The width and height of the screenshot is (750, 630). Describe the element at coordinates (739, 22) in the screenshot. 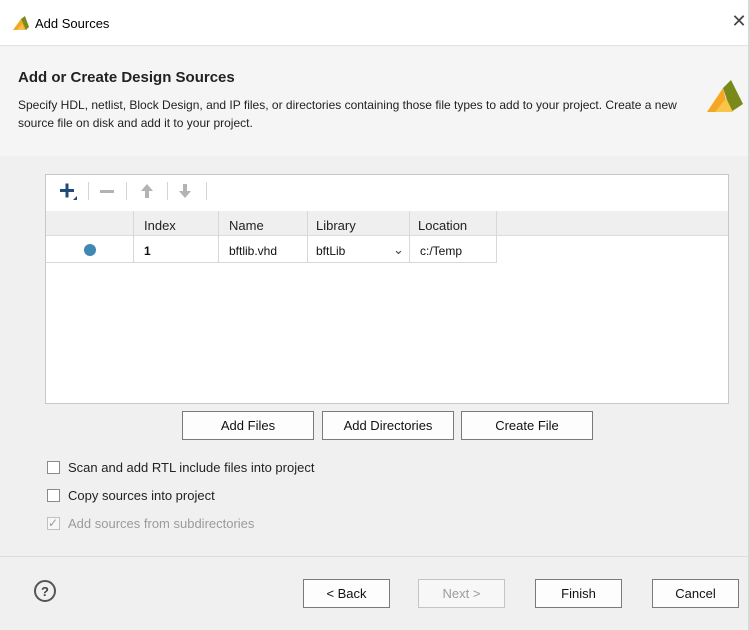

I see `close-icon: ✕` at that location.